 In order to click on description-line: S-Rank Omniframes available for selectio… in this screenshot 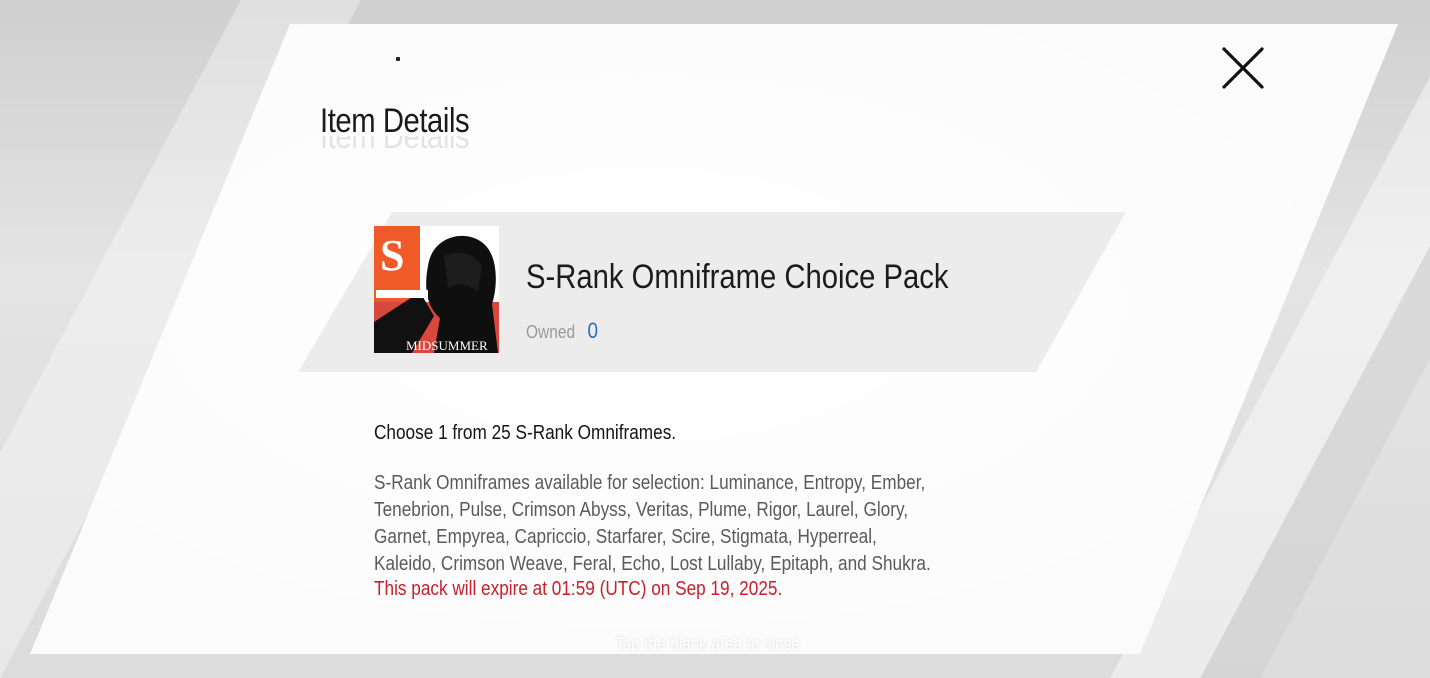, I will do `click(650, 483)`.